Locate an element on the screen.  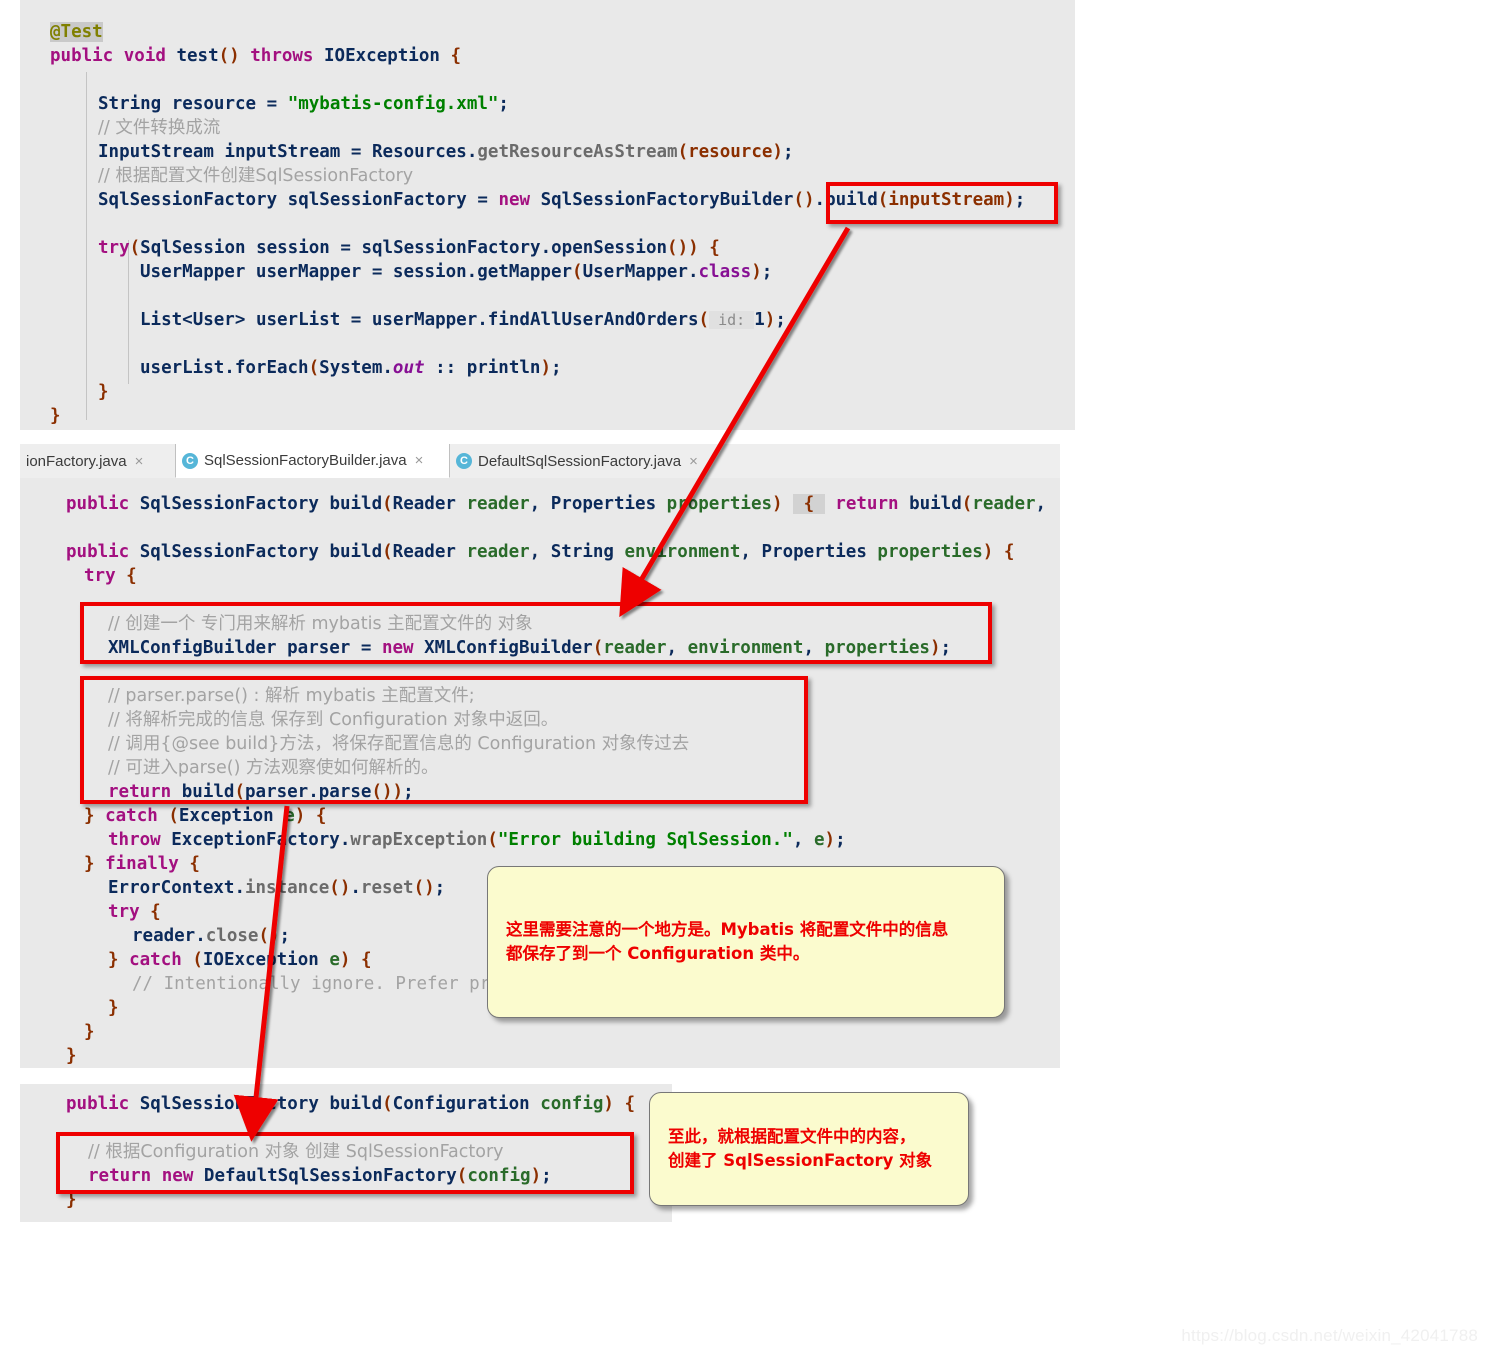
editor-gutter-top is located at coordinates (29, 215).